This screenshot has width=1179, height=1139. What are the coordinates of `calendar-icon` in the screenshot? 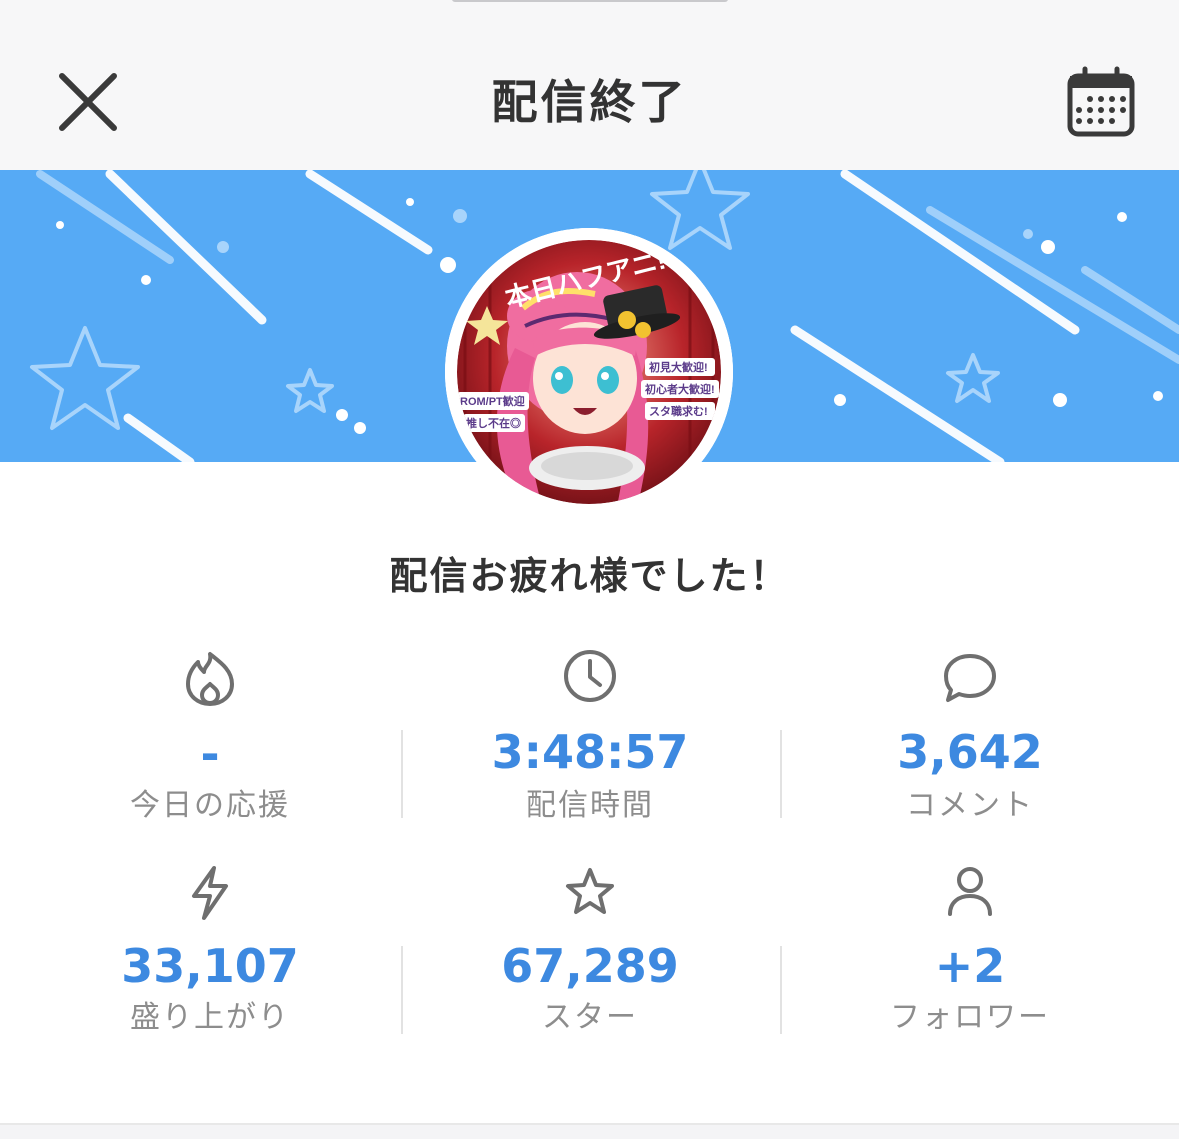 It's located at (1101, 101).